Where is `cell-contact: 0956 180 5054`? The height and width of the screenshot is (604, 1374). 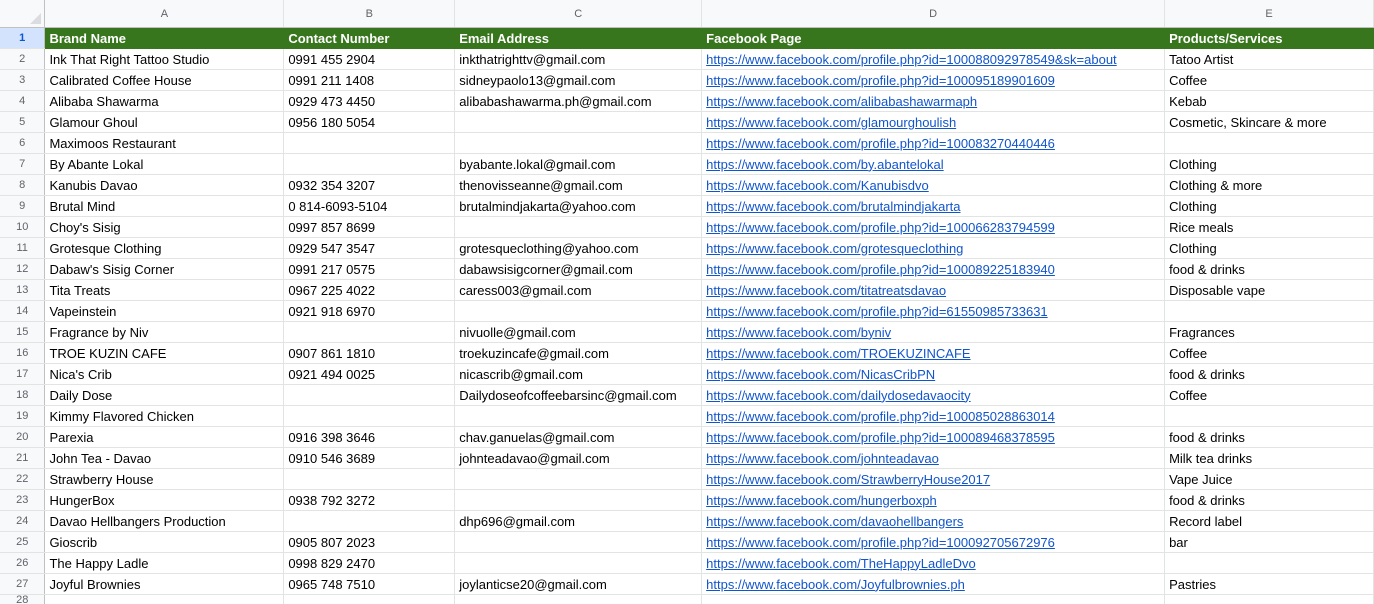
cell-contact: 0956 180 5054 is located at coordinates (369, 122).